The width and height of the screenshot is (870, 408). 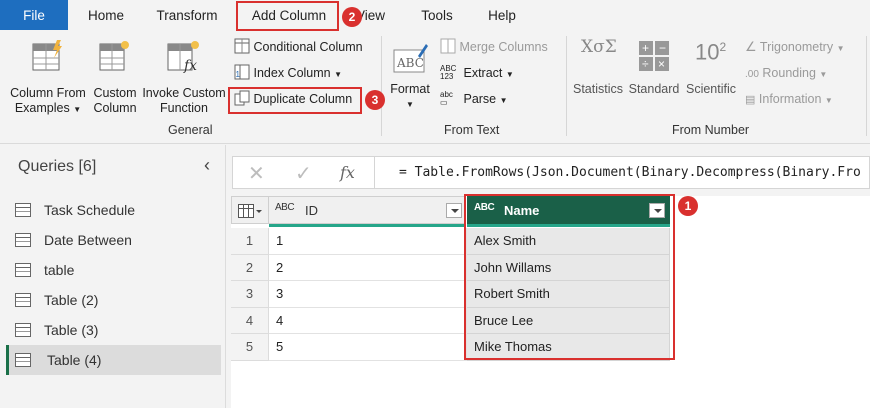 I want to click on cell-id: 4, so click(x=368, y=320).